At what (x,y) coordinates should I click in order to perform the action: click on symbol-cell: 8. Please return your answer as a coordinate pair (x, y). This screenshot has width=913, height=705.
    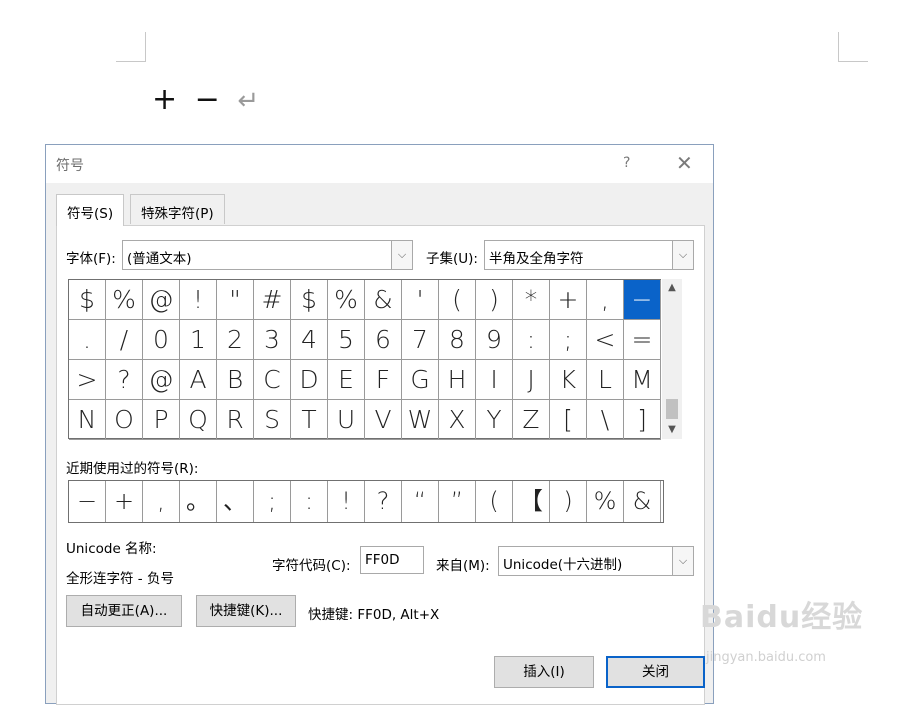
    Looking at the image, I should click on (457, 340).